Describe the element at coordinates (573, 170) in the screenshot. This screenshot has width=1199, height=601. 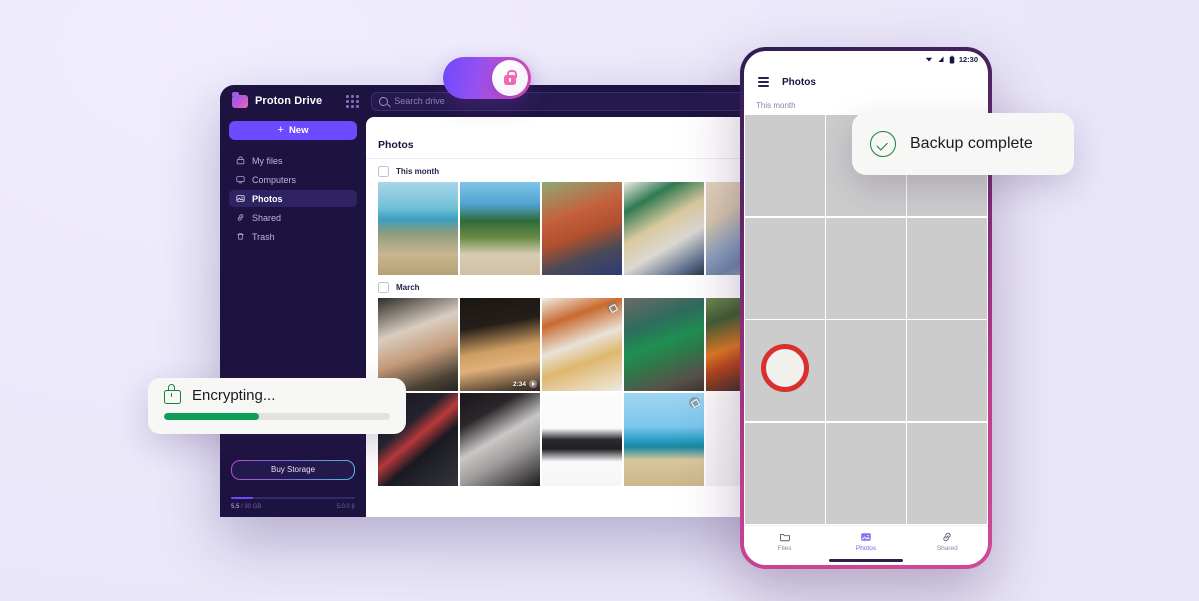
I see `section-header-this-month: This month` at that location.